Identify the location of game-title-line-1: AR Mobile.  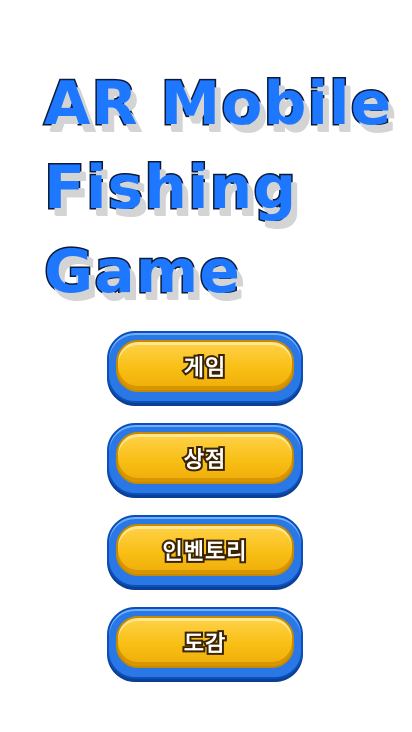
(218, 104).